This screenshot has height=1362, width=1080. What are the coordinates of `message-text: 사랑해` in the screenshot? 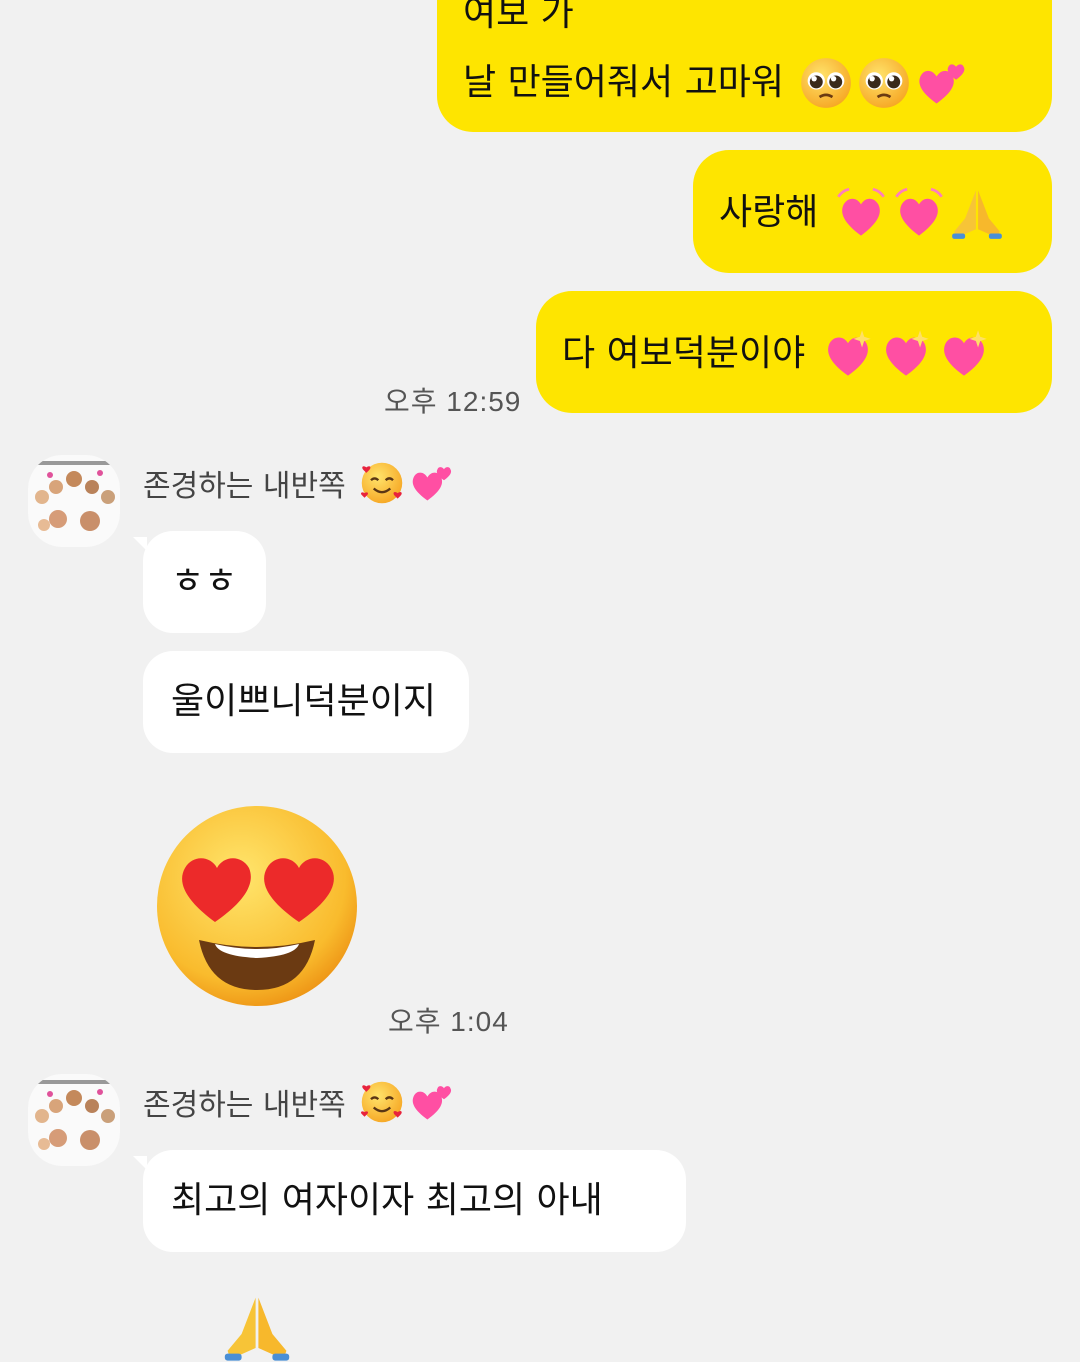 It's located at (769, 212).